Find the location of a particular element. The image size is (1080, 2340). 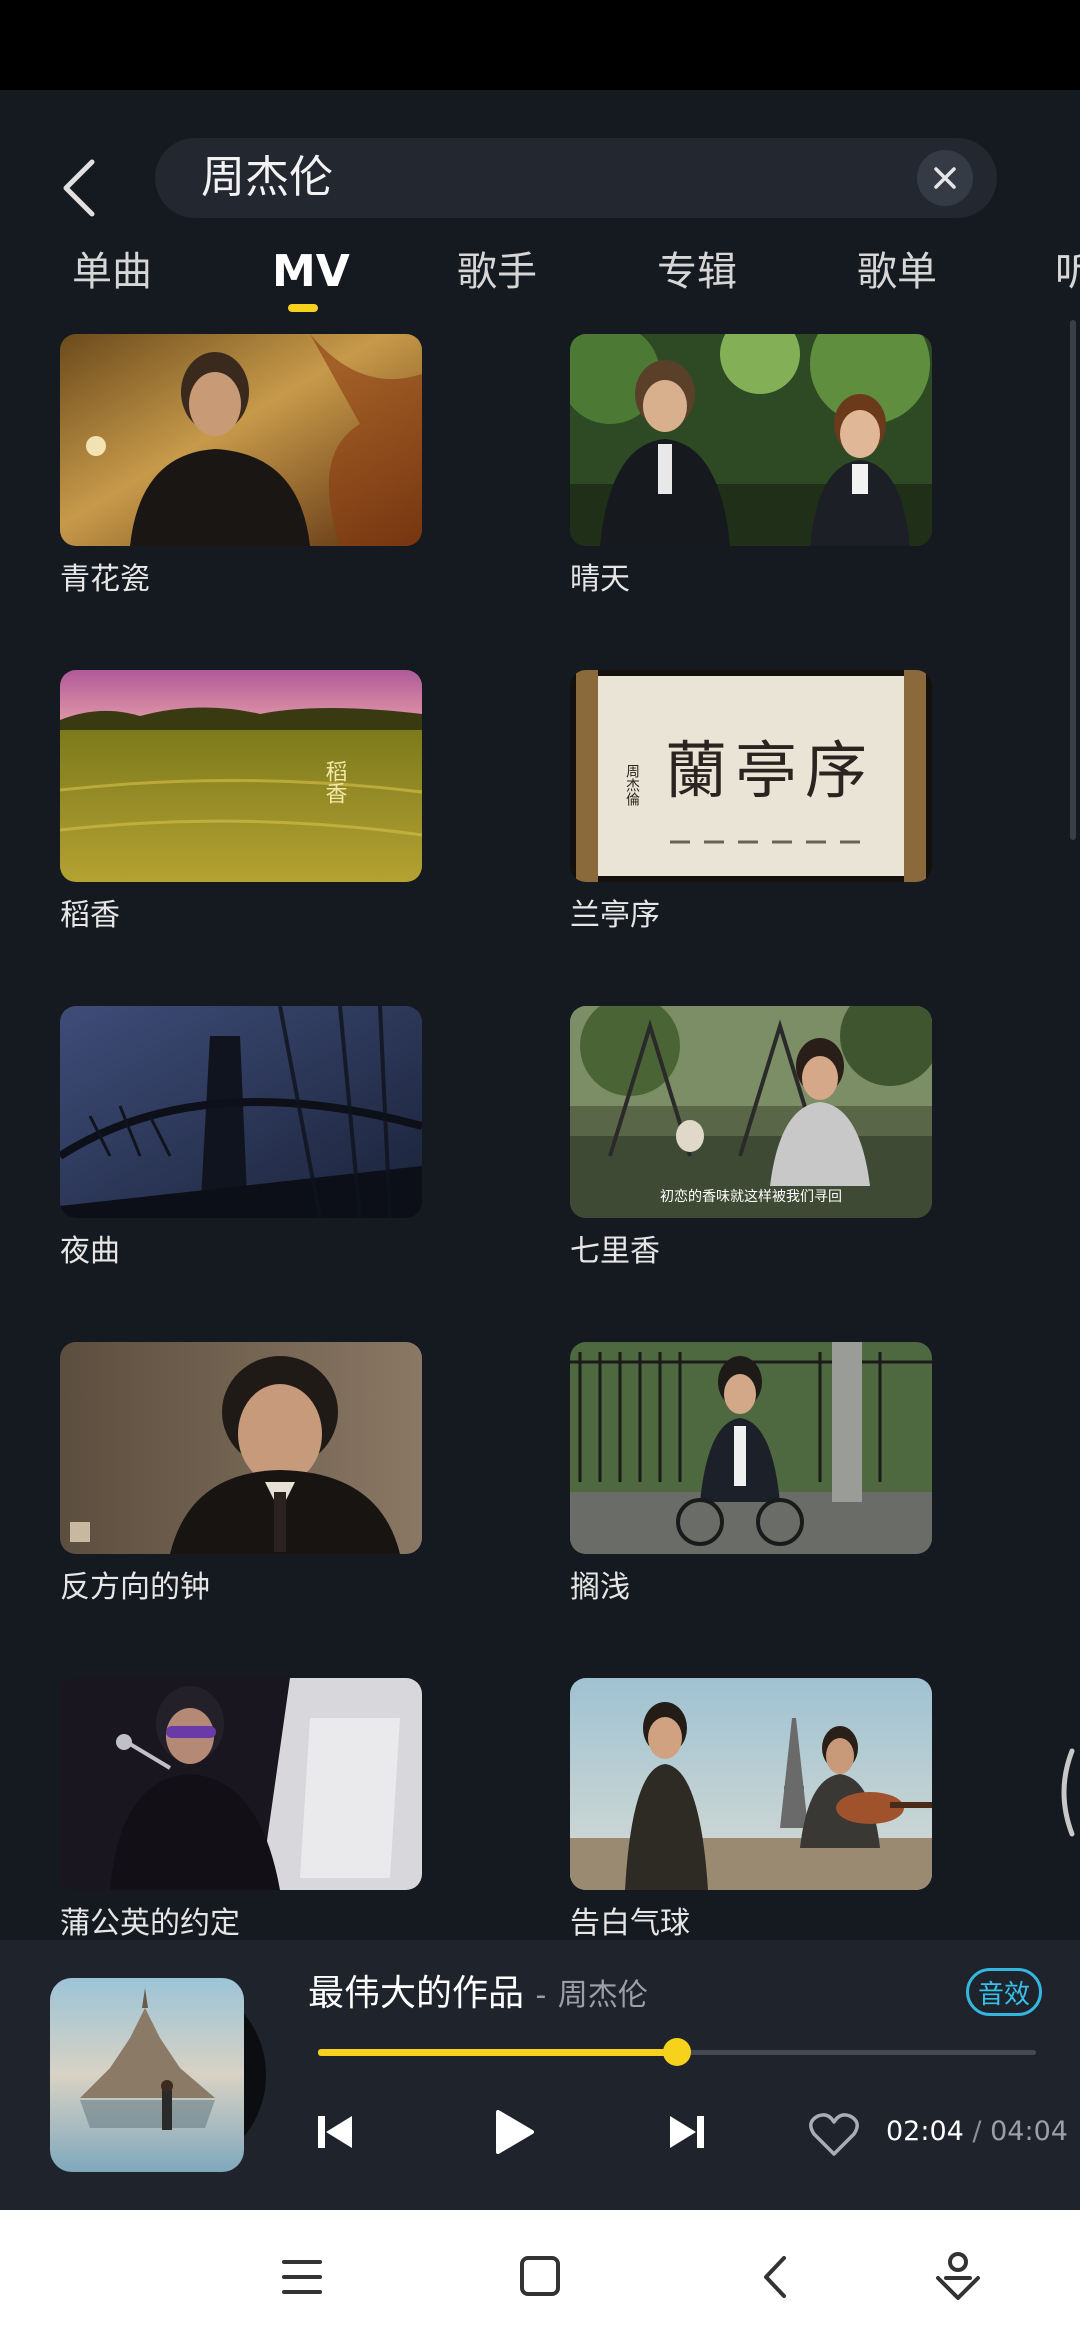

album-cover-image is located at coordinates (147, 2075).